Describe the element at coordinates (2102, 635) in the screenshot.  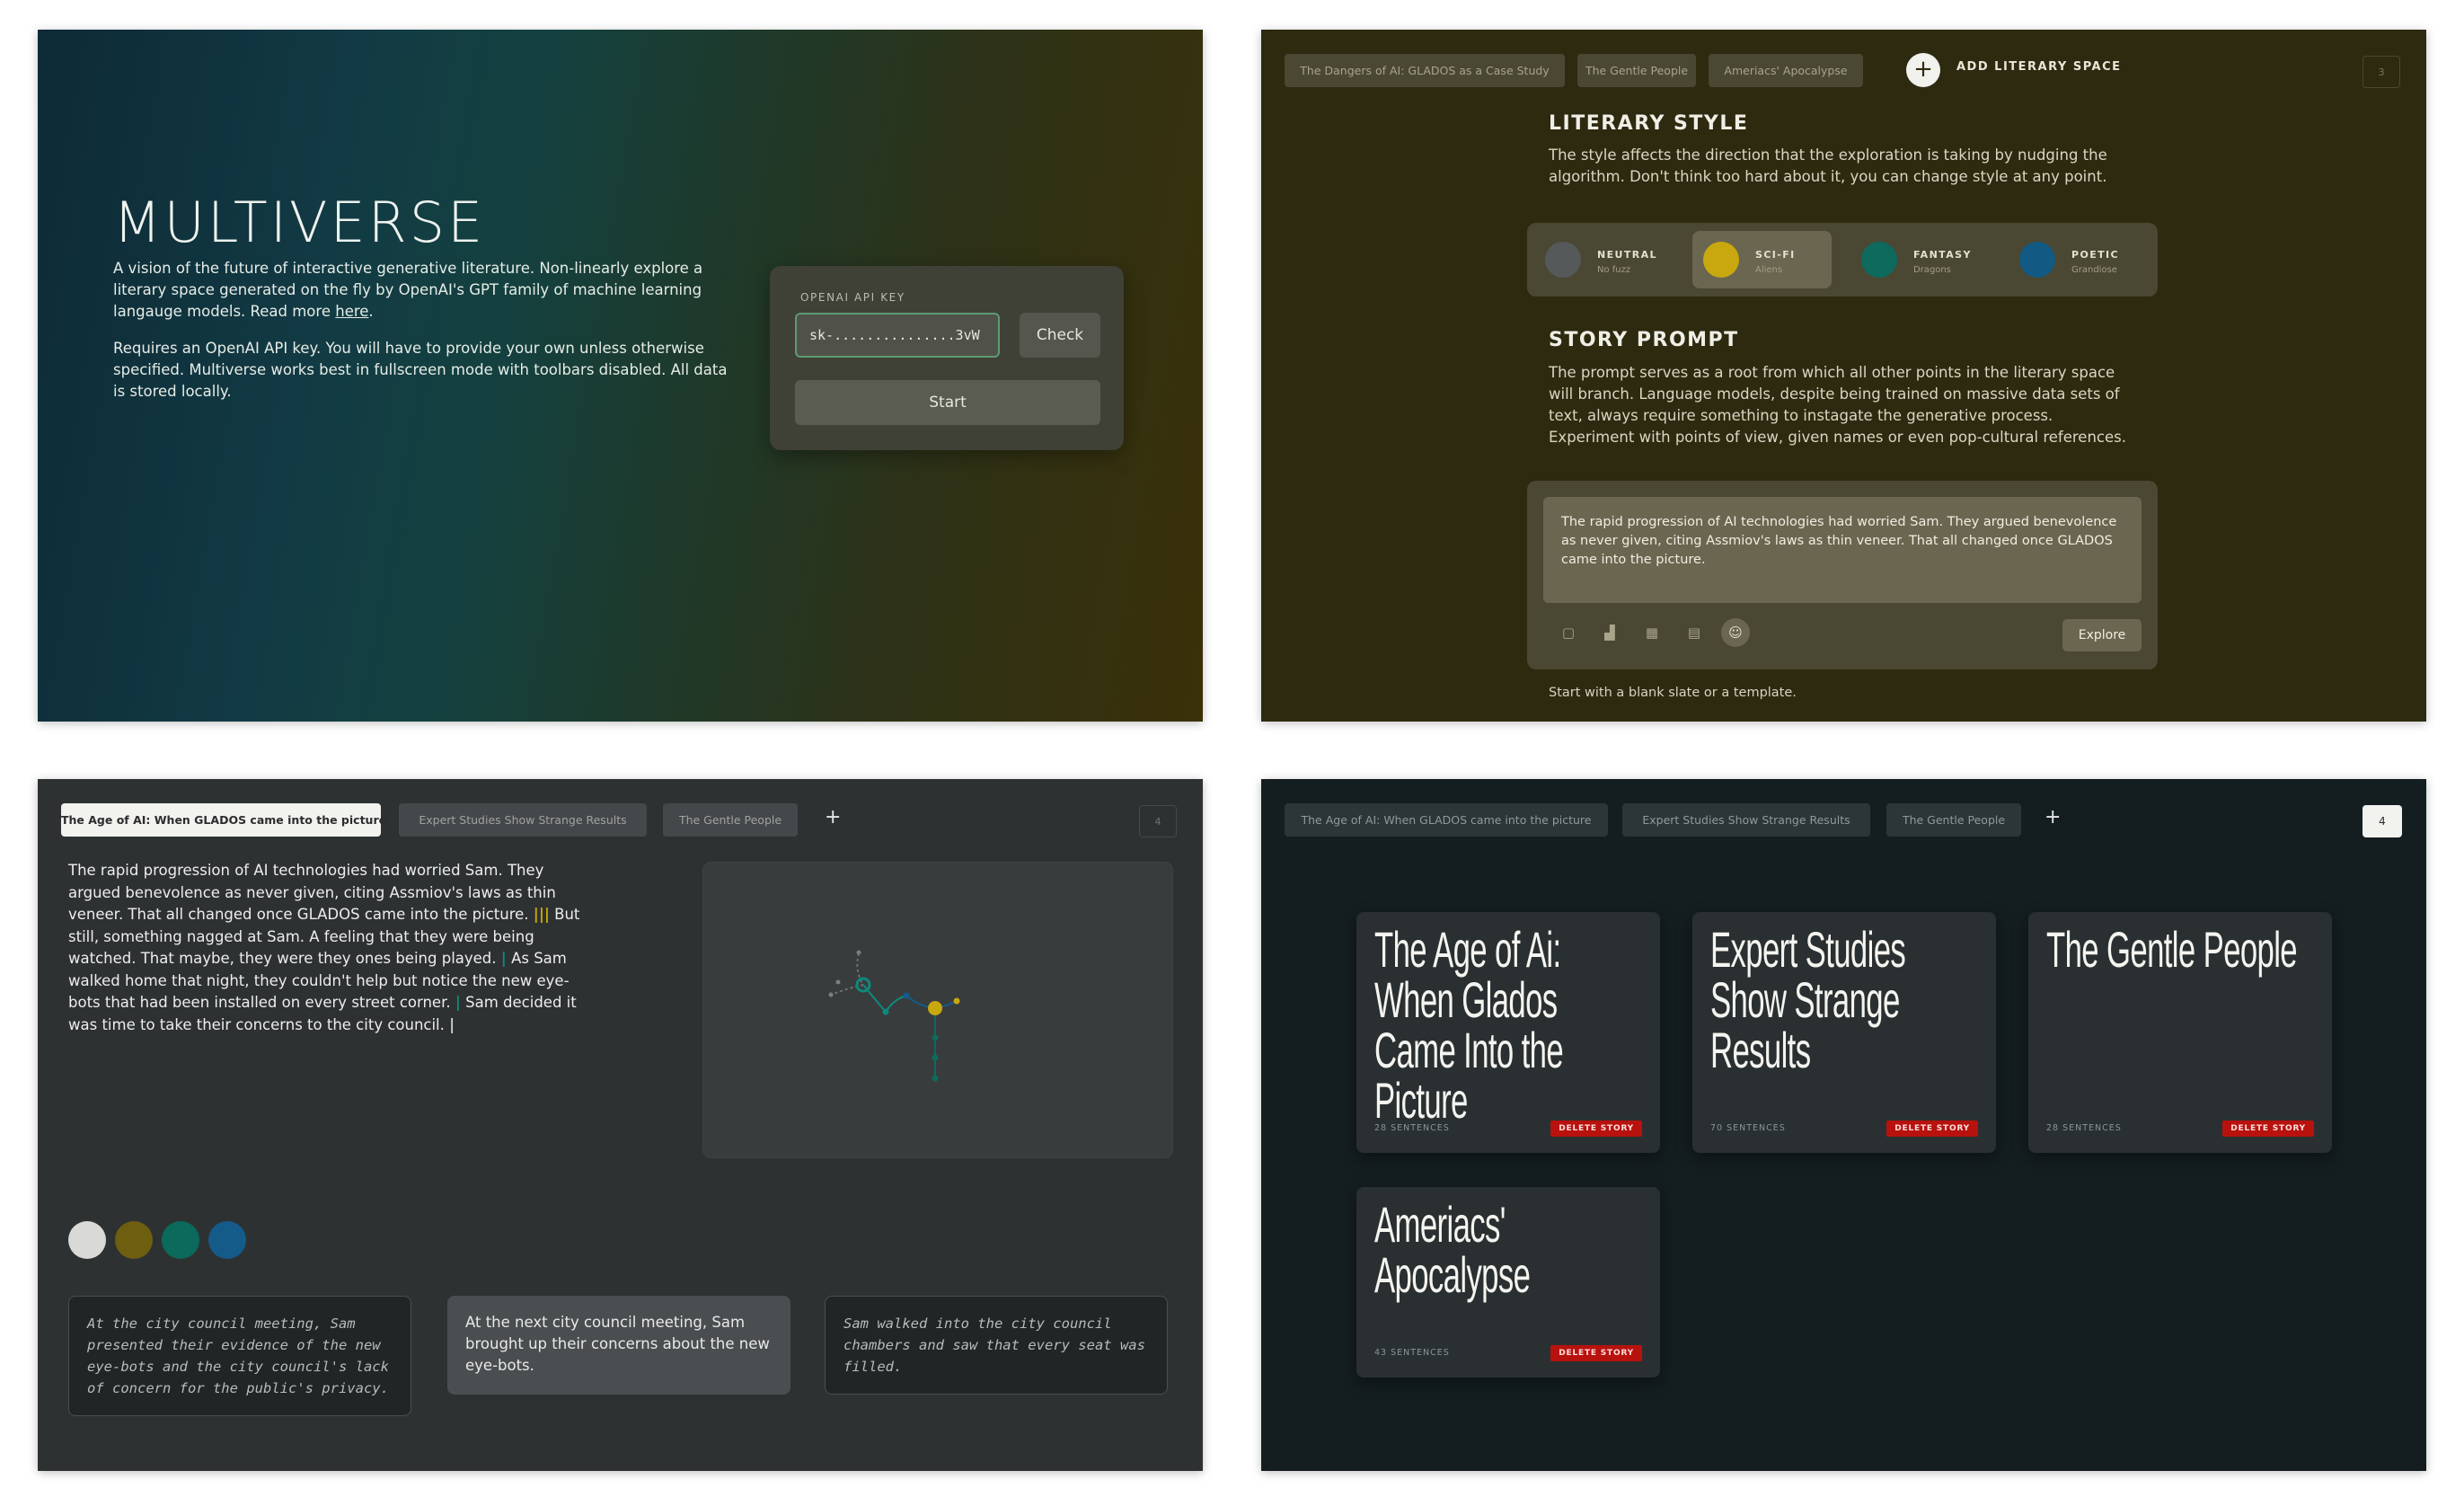
I see `explore-button: Explore` at that location.